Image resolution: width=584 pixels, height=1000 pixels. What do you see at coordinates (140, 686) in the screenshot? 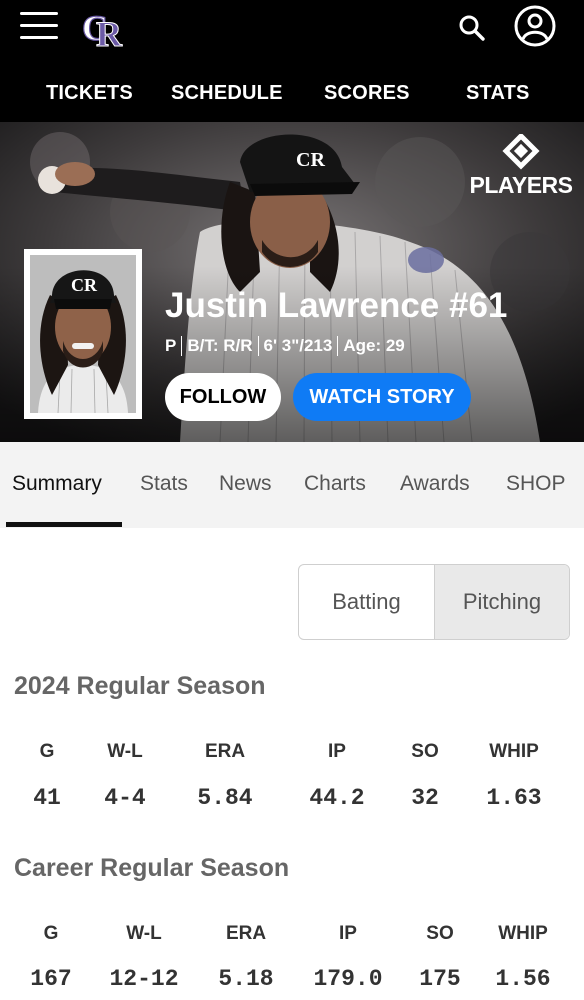
I see `season-stats-title: 2024 Regular Season` at bounding box center [140, 686].